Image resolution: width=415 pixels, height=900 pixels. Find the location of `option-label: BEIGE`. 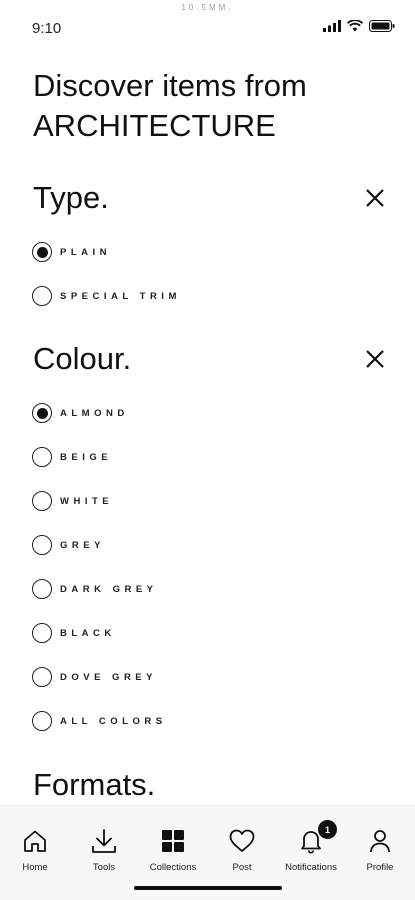

option-label: BEIGE is located at coordinates (86, 457).